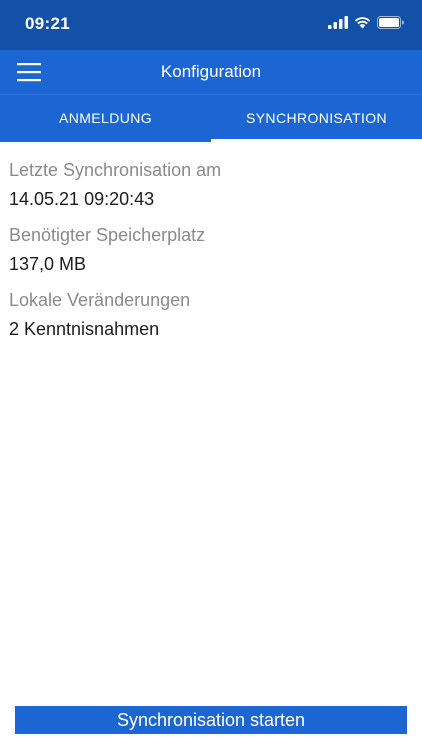 The width and height of the screenshot is (422, 750). What do you see at coordinates (84, 329) in the screenshot?
I see `local-changes-value: 2 Kenntnisnahmen` at bounding box center [84, 329].